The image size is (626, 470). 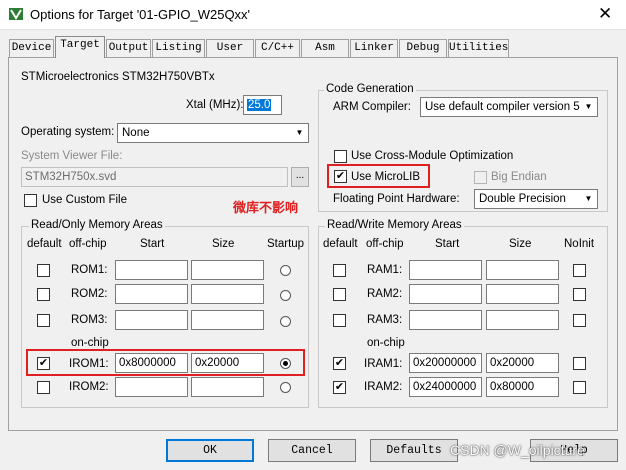 What do you see at coordinates (210, 450) in the screenshot?
I see `ok-button: OK` at bounding box center [210, 450].